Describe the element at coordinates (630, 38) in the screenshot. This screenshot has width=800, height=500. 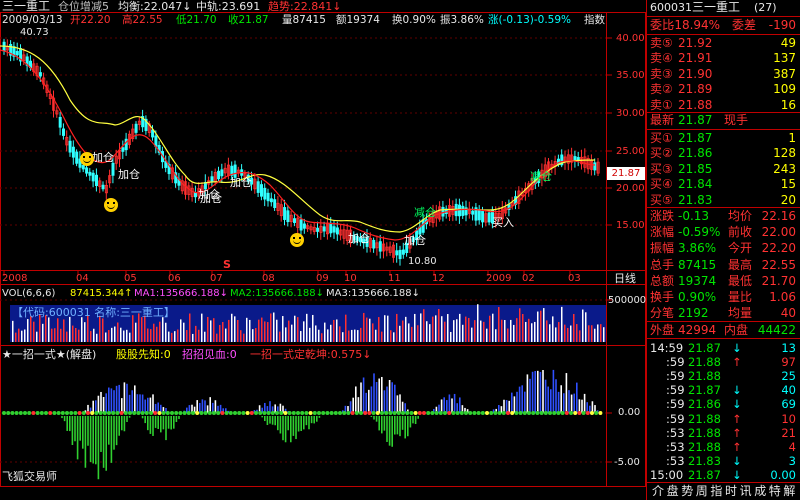
I see `y-tick: 40.00` at that location.